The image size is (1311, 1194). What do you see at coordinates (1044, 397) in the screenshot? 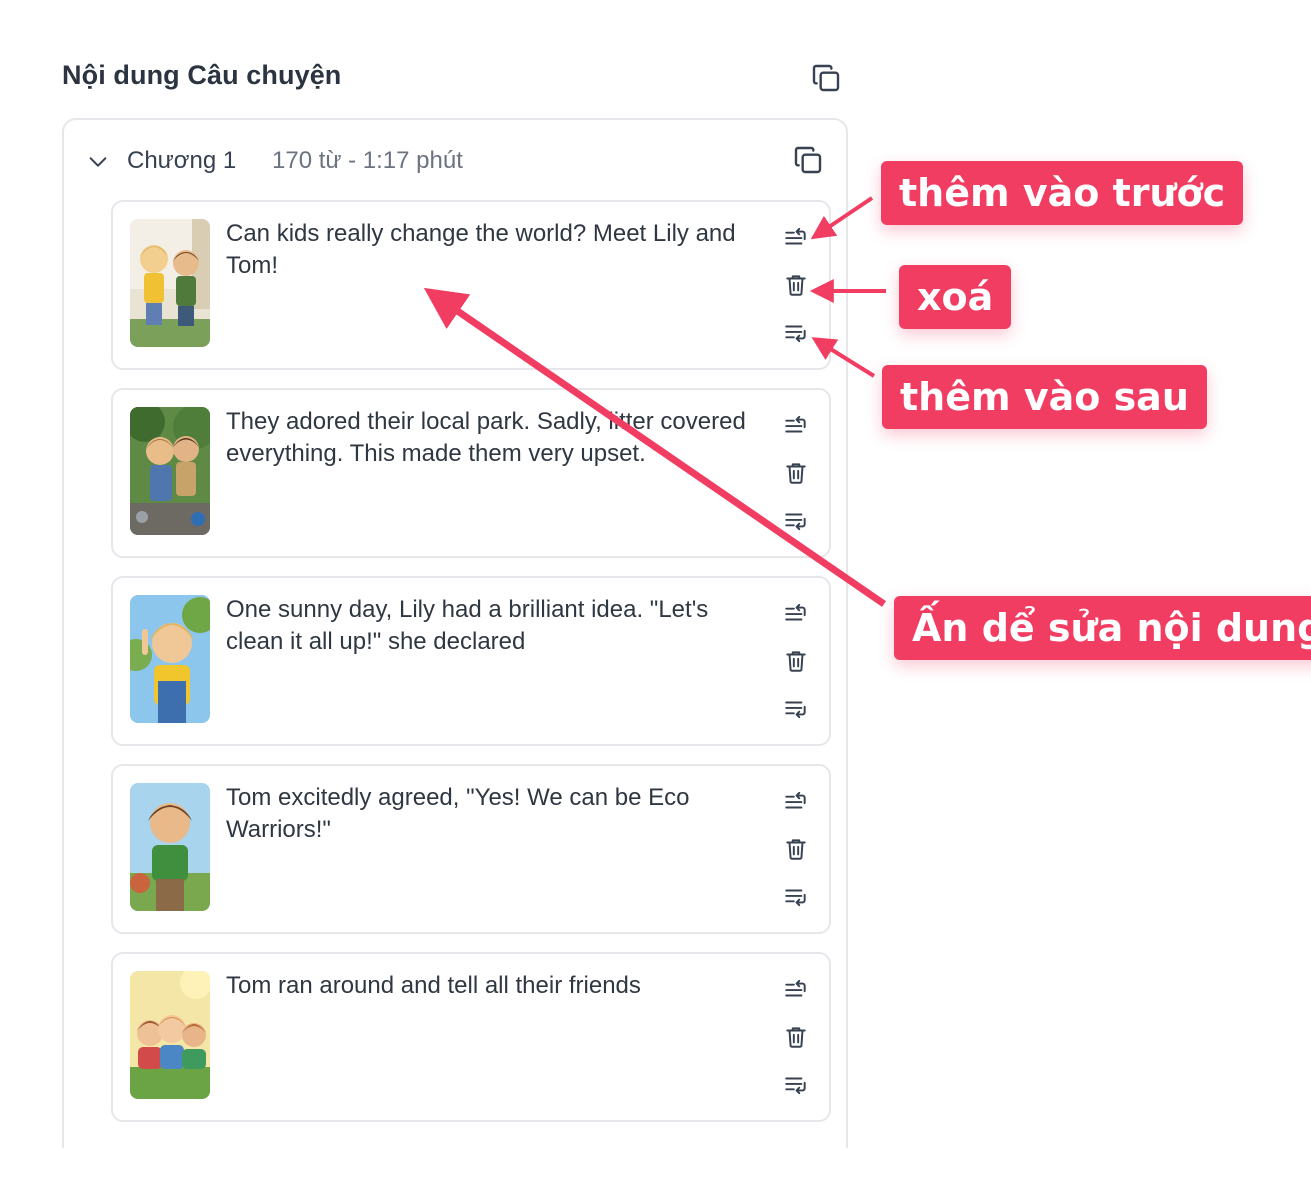
I see `callout-insert-after: thêm vào sau` at bounding box center [1044, 397].